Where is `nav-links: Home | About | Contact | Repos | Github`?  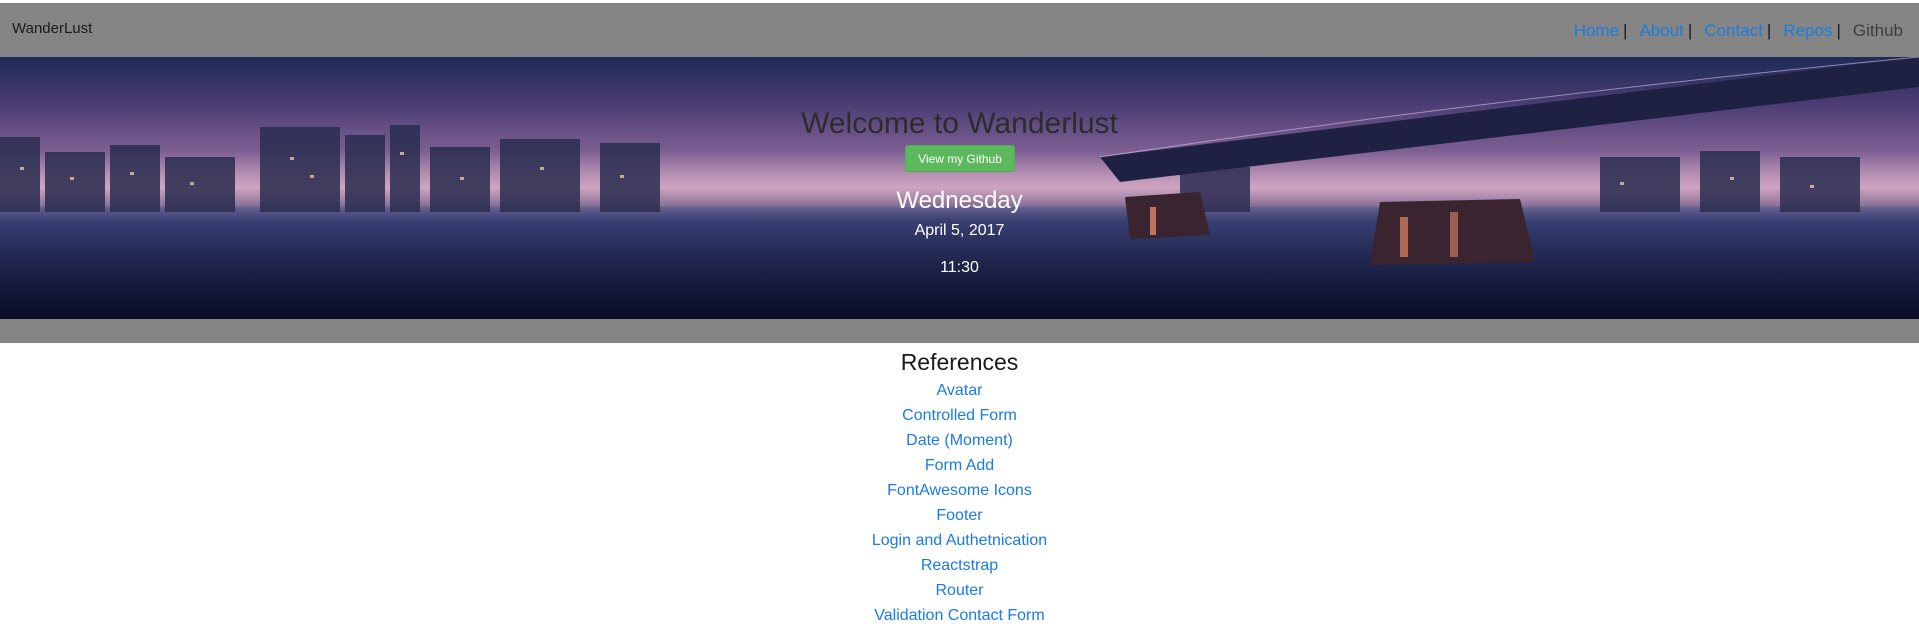
nav-links: Home | About | Contact | Repos | Github is located at coordinates (1738, 31).